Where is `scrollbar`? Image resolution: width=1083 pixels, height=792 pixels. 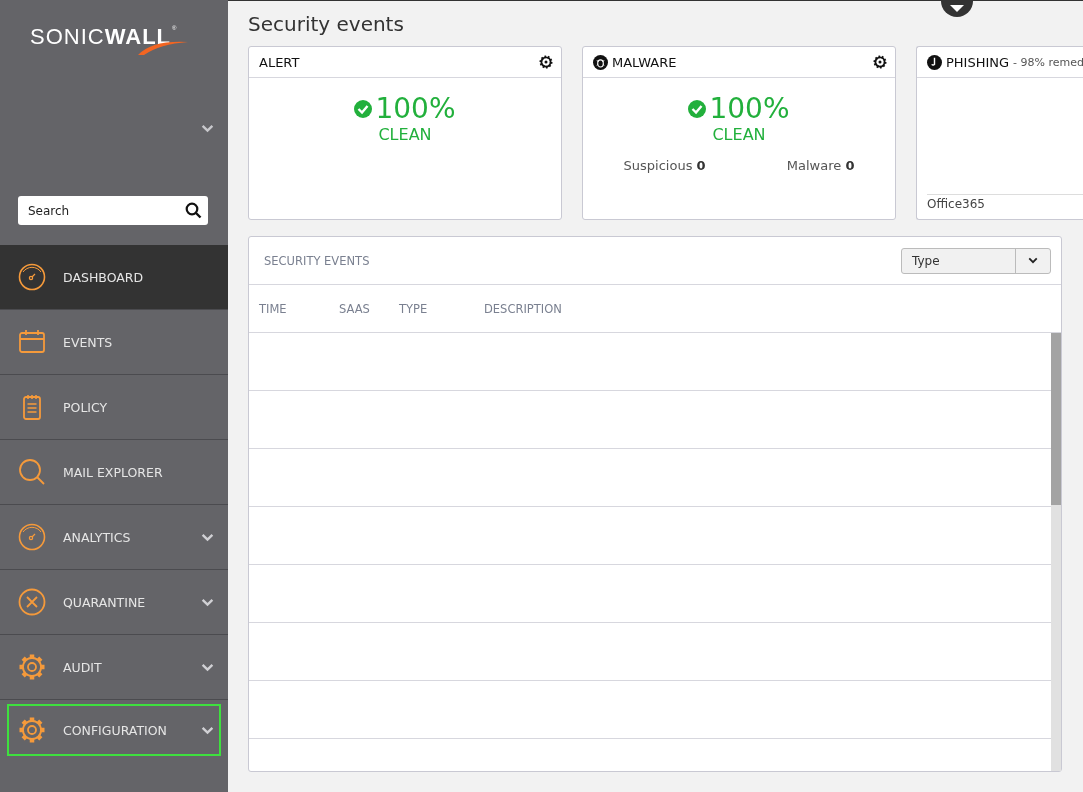 scrollbar is located at coordinates (1056, 552).